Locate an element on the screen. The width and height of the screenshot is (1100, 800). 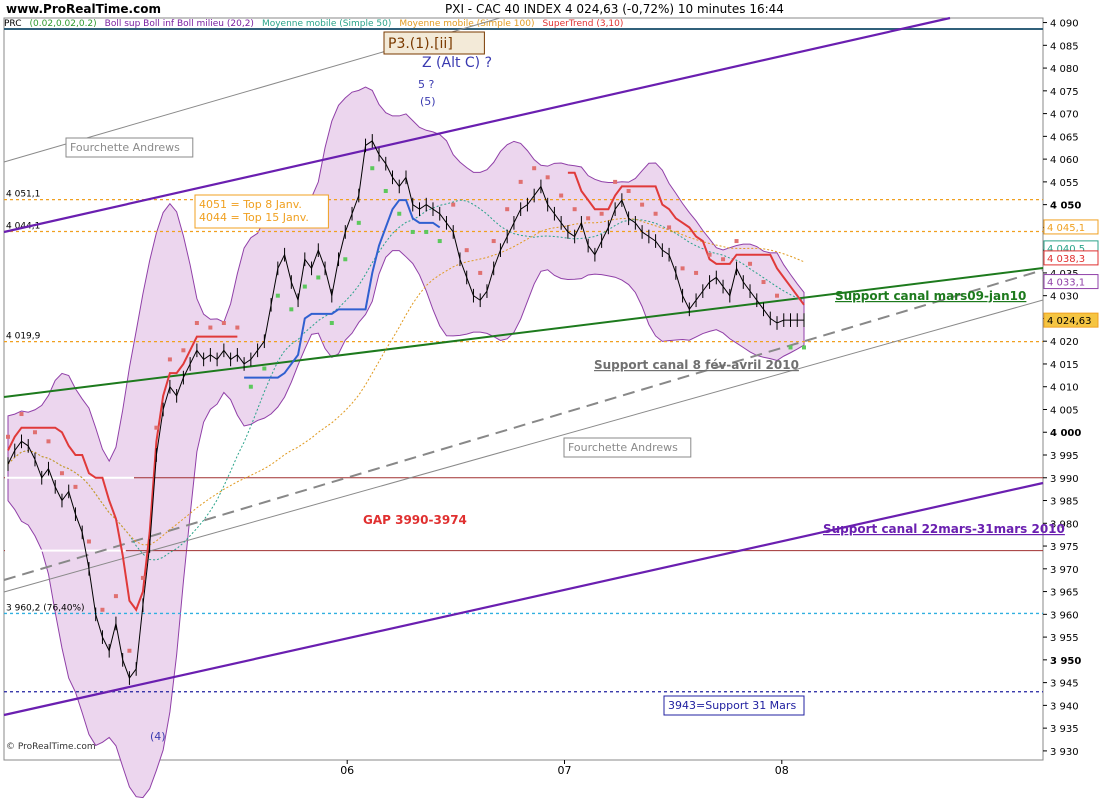
y-tick-label: 3 990 is located at coordinates (1064, 479).